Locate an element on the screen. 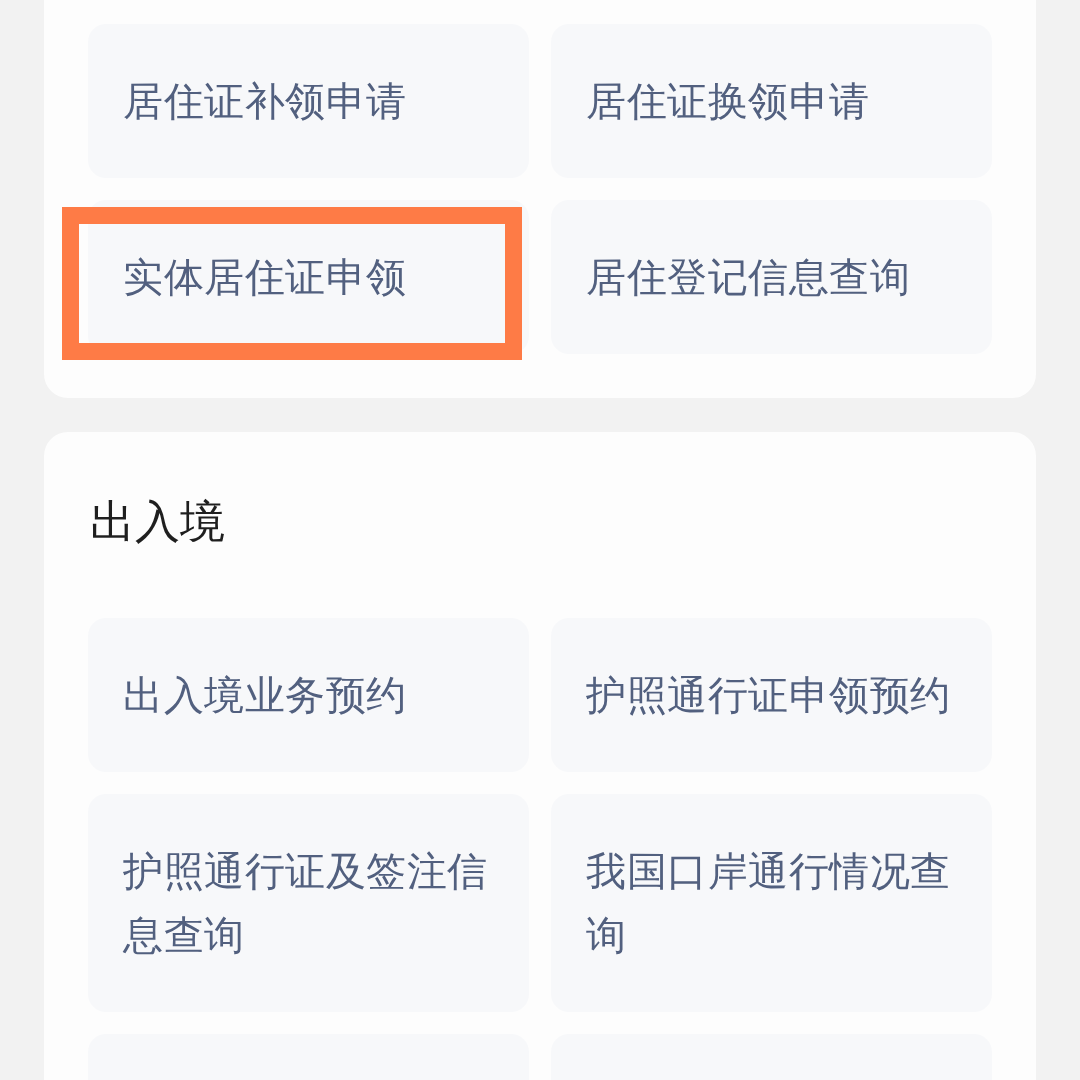 This screenshot has height=1080, width=1080. service-tile: 居住证换领申请 is located at coordinates (771, 101).